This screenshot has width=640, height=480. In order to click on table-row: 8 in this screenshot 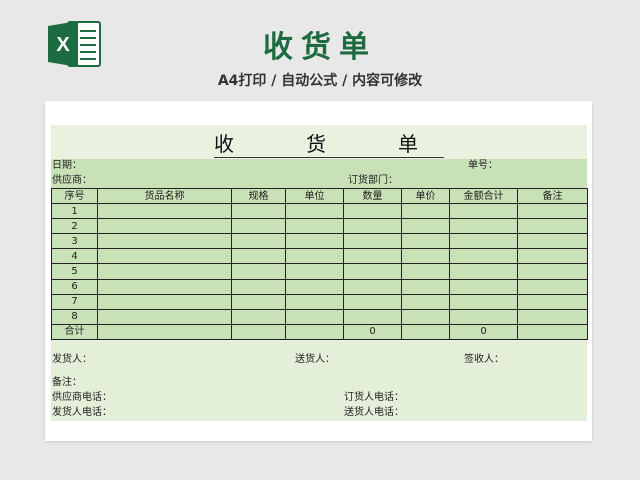, I will do `click(319, 316)`.